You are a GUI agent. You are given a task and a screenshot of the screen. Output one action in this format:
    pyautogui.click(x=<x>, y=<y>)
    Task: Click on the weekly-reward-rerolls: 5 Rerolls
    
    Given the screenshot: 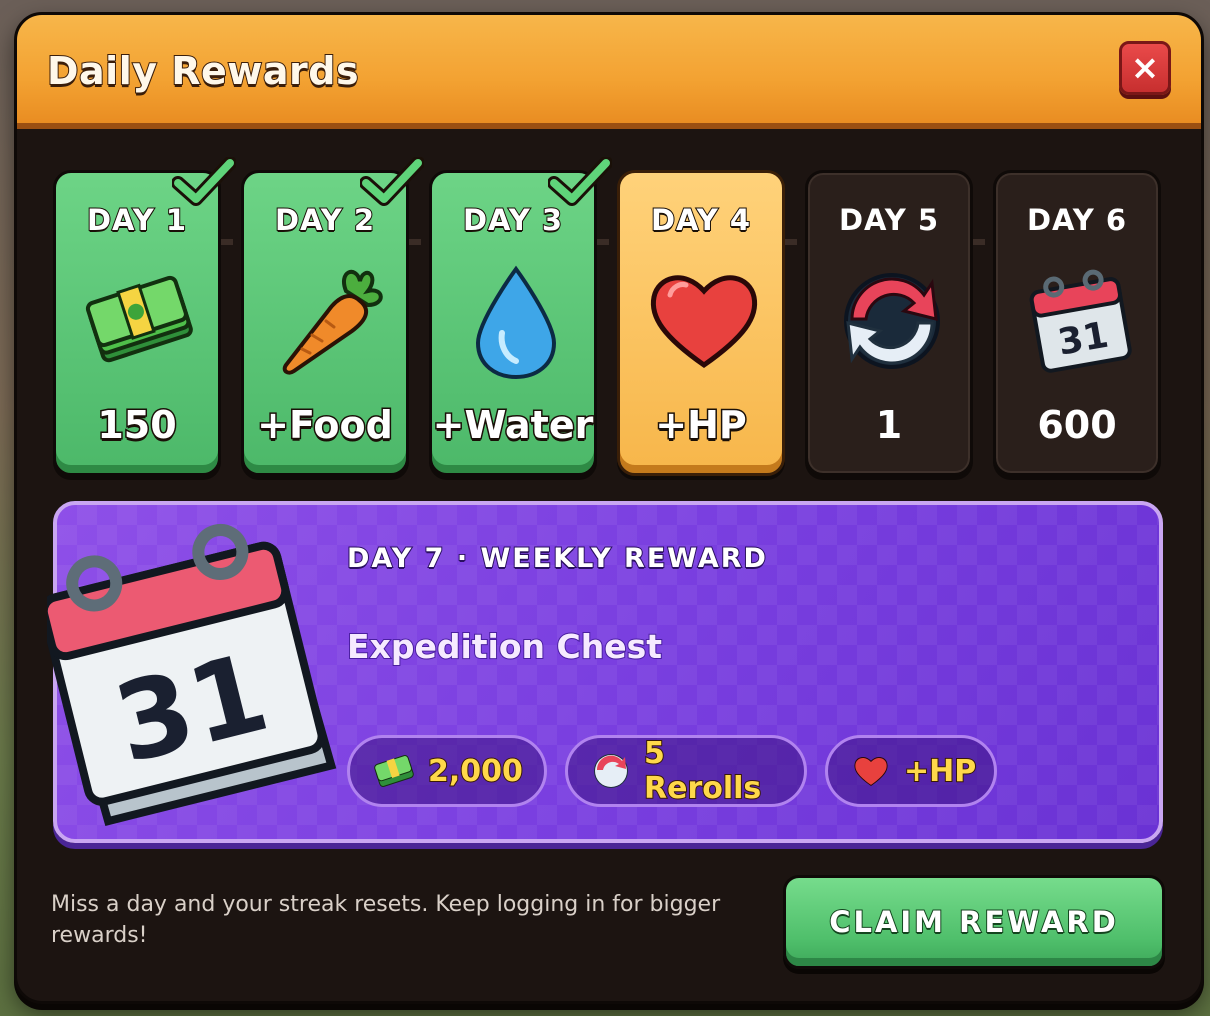 What is the action you would take?
    pyautogui.click(x=686, y=771)
    